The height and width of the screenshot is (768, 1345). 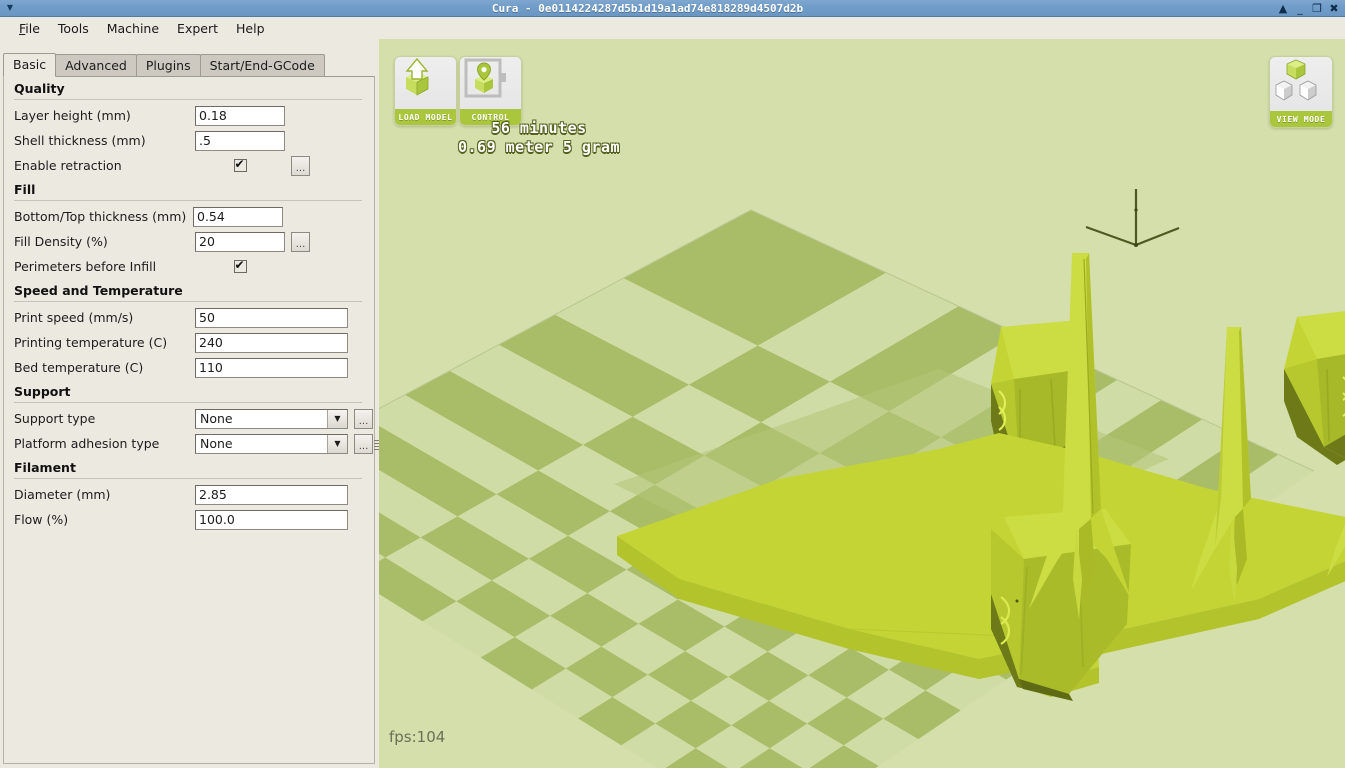 I want to click on select-support-type: None ▼, so click(x=271, y=418).